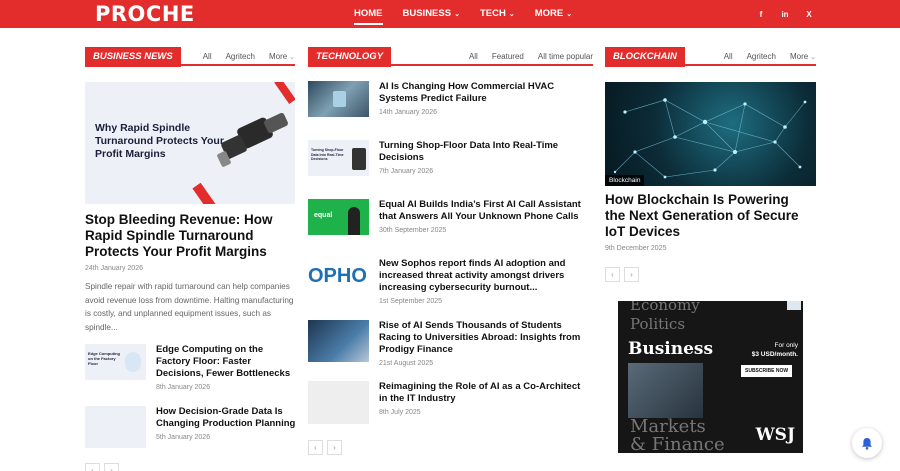  What do you see at coordinates (665, 390) in the screenshot?
I see `ad-photo` at bounding box center [665, 390].